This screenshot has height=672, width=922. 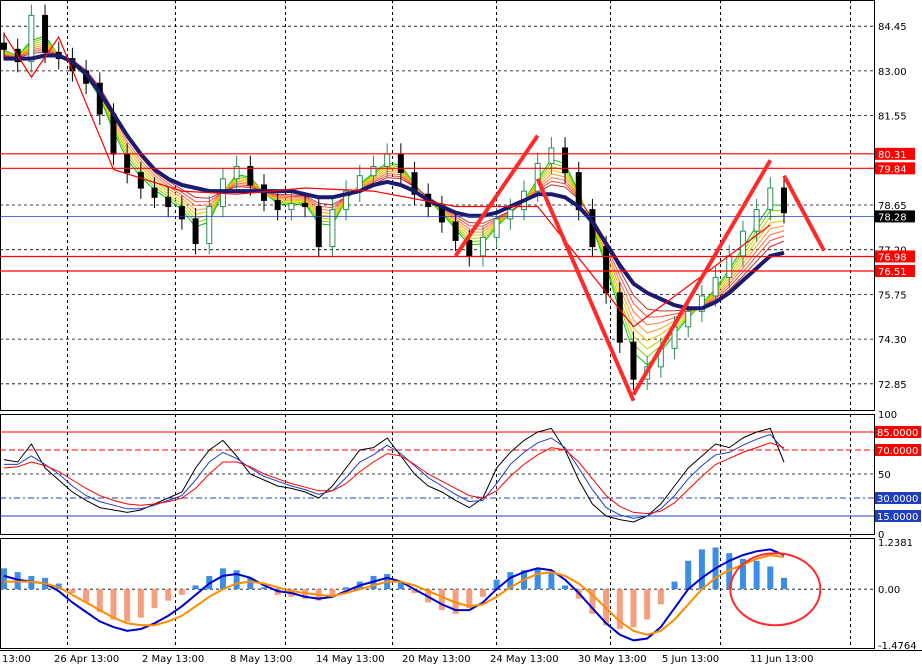 What do you see at coordinates (892, 155) in the screenshot?
I see `price-level-label: 80.31` at bounding box center [892, 155].